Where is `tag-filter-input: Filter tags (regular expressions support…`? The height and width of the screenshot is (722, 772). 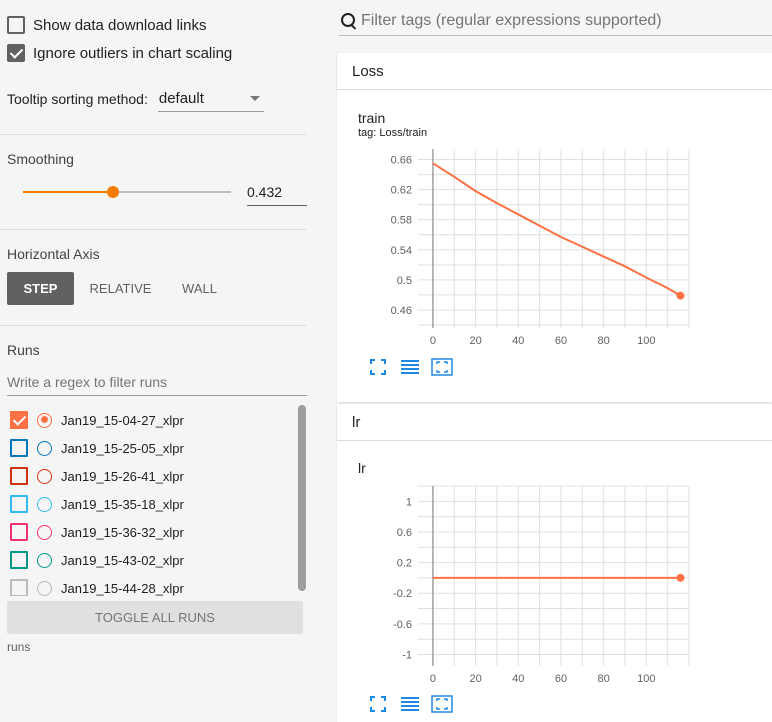 tag-filter-input: Filter tags (regular expressions support… is located at coordinates (511, 21).